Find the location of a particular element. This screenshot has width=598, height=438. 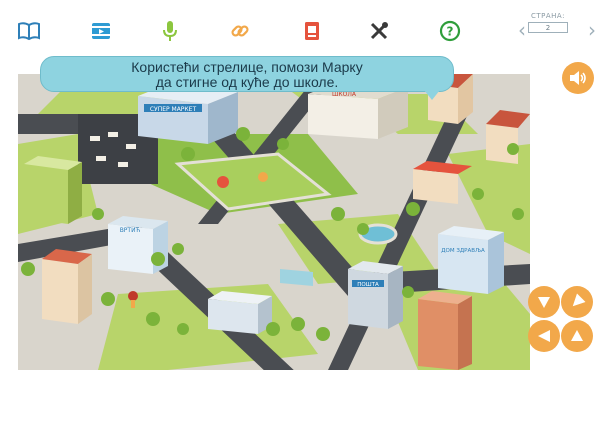

health-sign: ДОМ ЗДРАВЉА is located at coordinates (463, 251).